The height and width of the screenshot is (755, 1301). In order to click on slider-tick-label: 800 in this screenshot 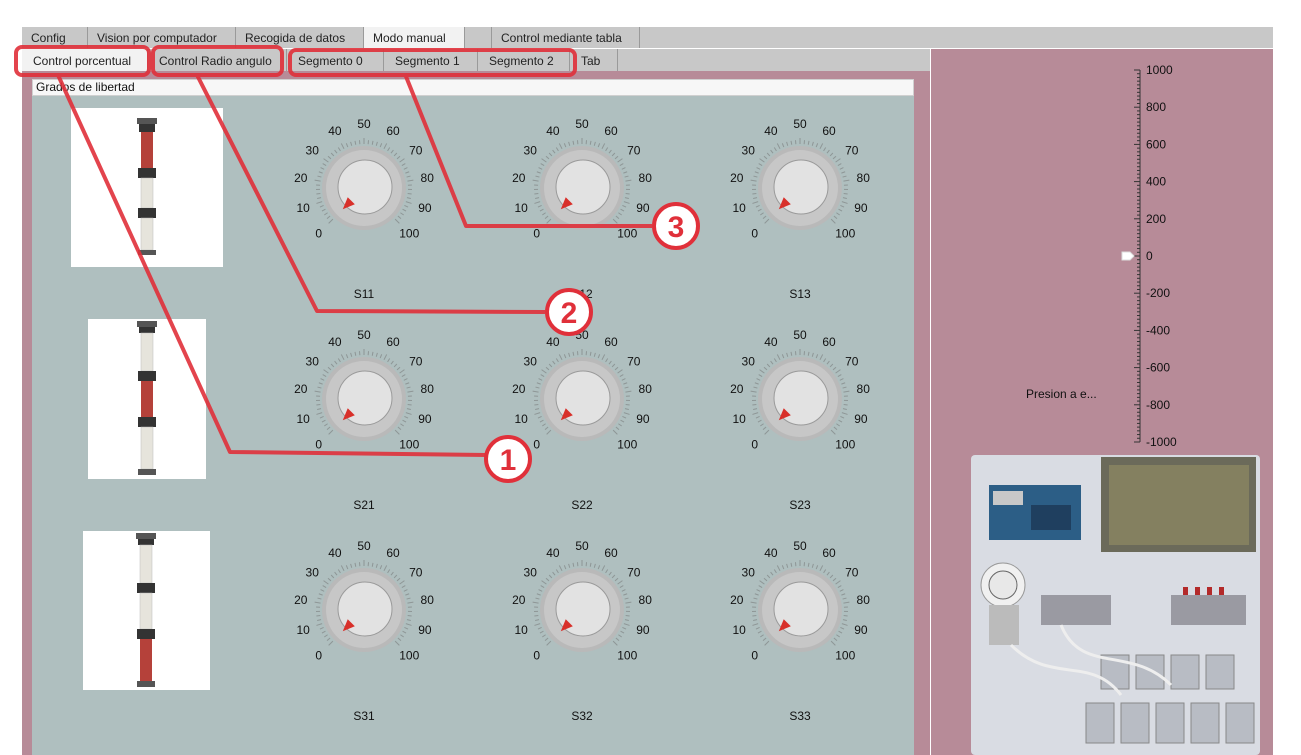, I will do `click(1156, 107)`.